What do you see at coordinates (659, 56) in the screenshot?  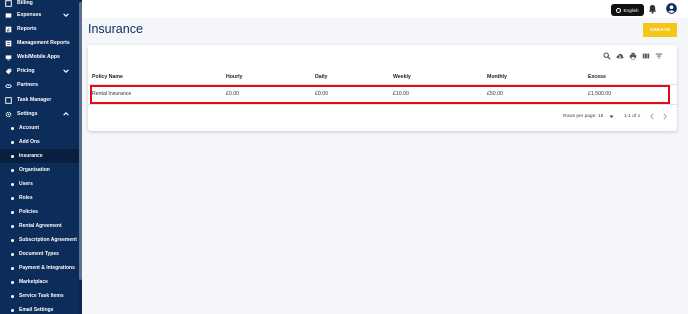 I see `filter-icon` at bounding box center [659, 56].